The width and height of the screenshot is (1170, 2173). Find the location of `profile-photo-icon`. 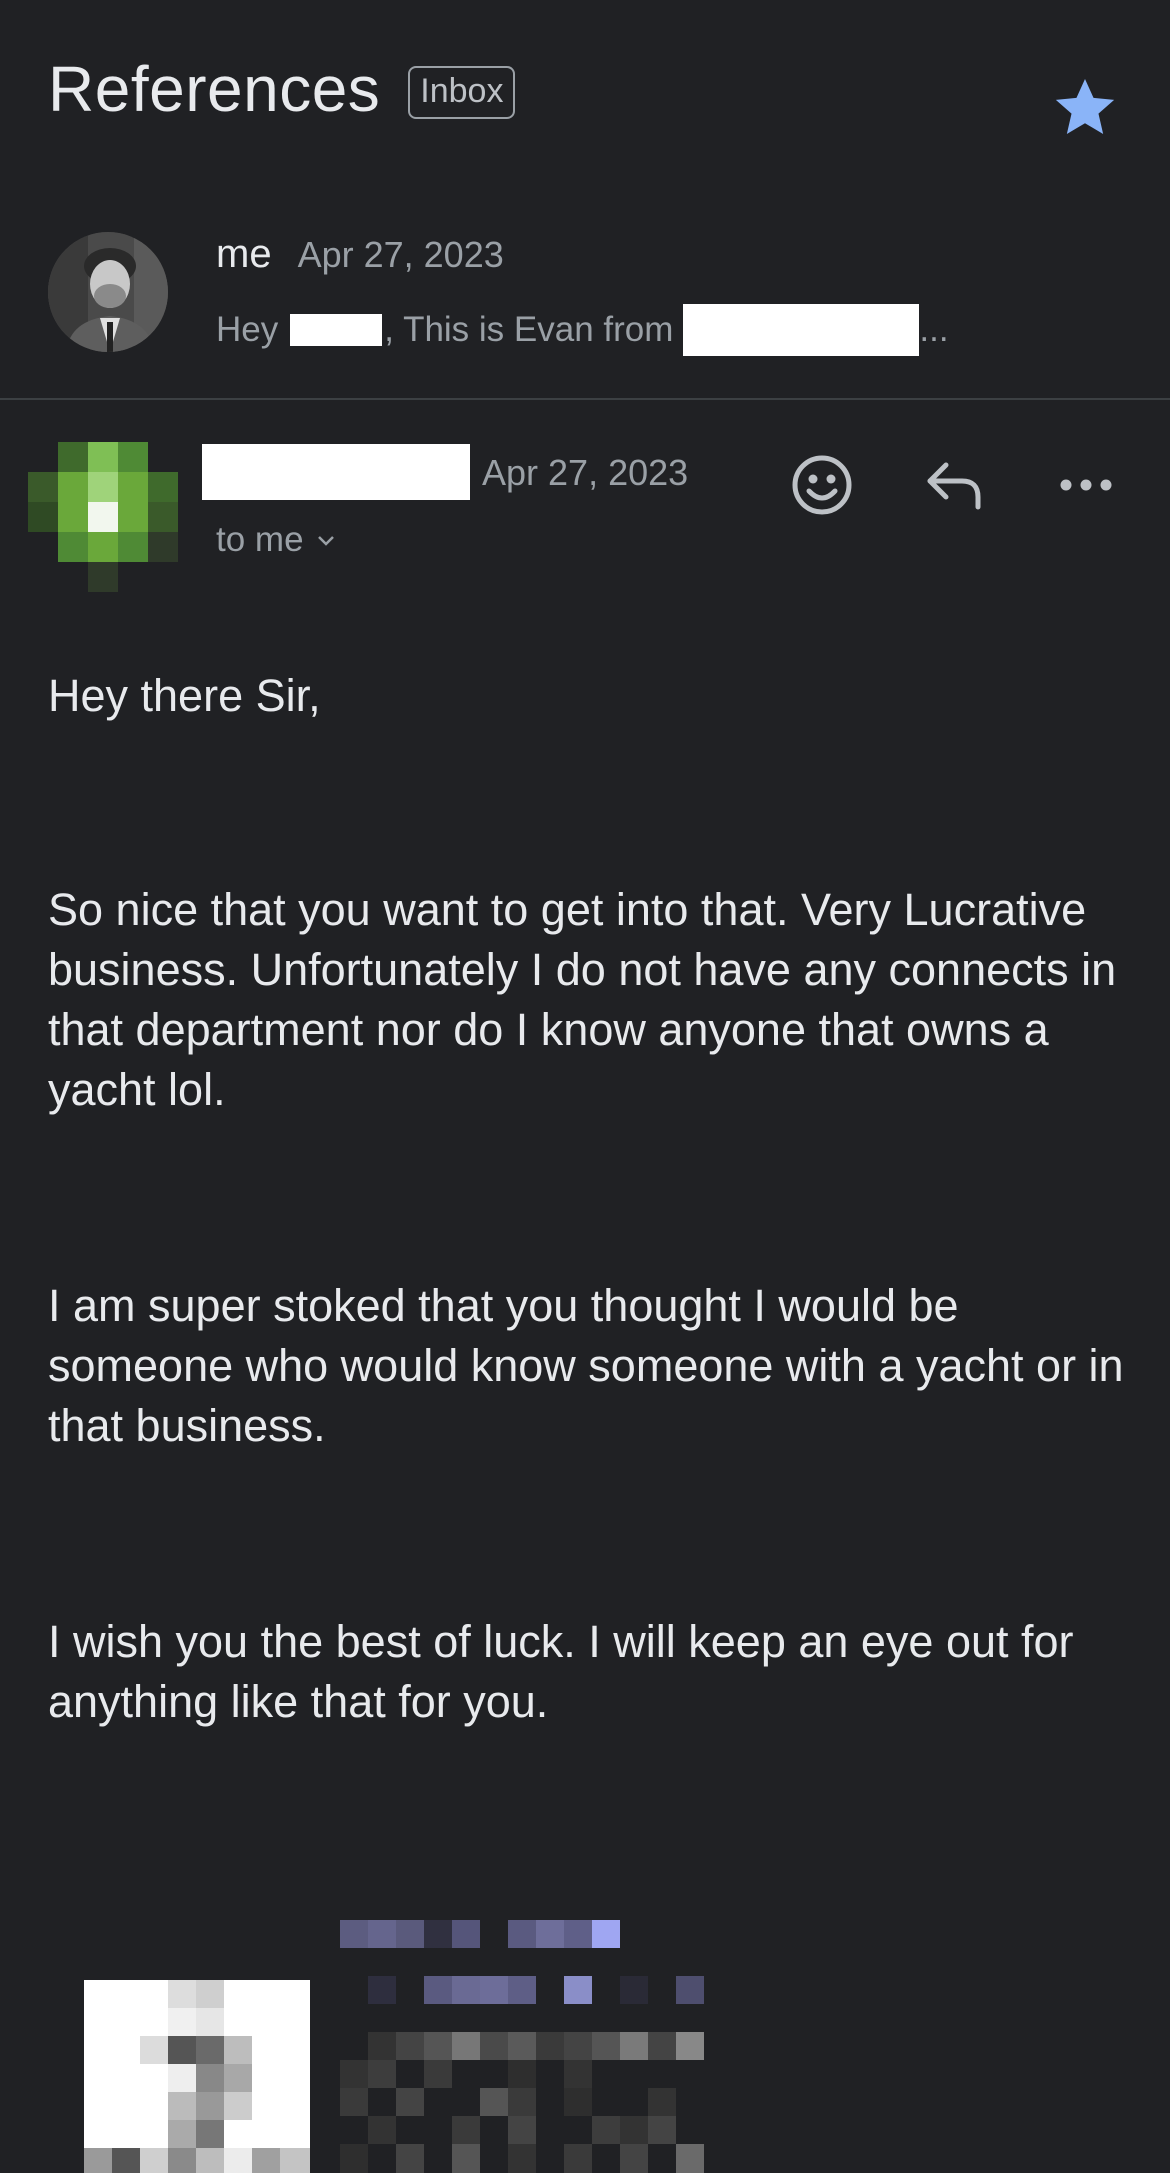

profile-photo-icon is located at coordinates (108, 292).